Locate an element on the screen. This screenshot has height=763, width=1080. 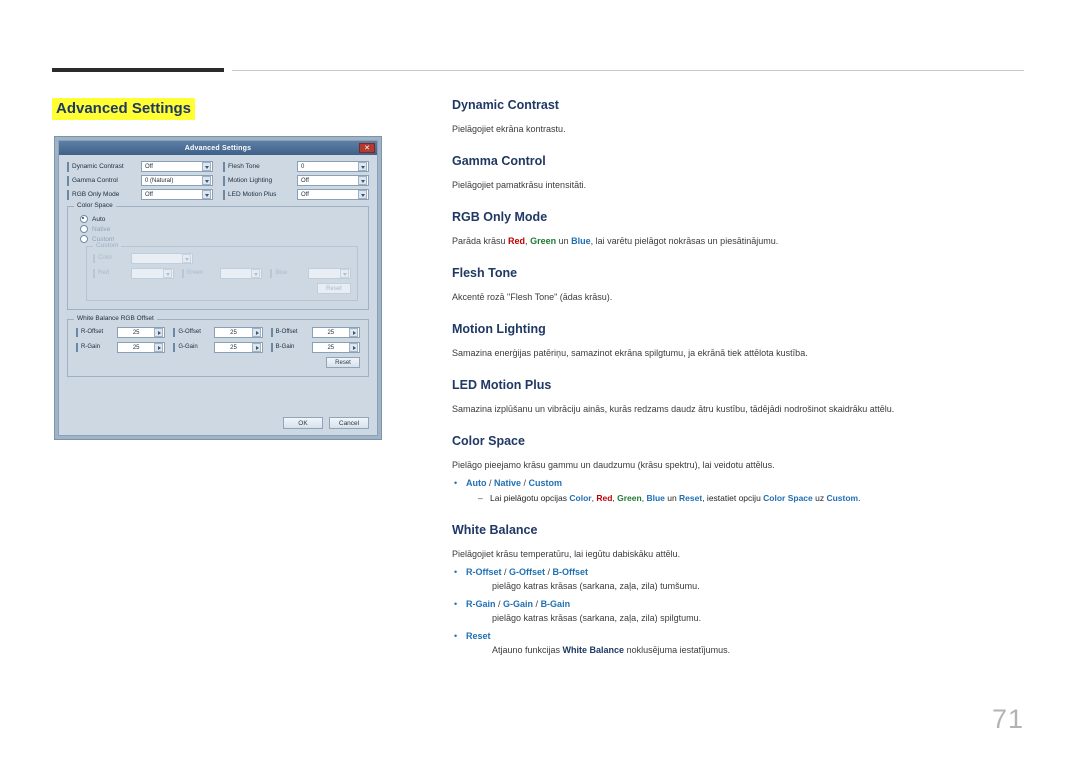
field-dynamic-contrast: Dynamic Contrast Off is located at coordinates (140, 166).